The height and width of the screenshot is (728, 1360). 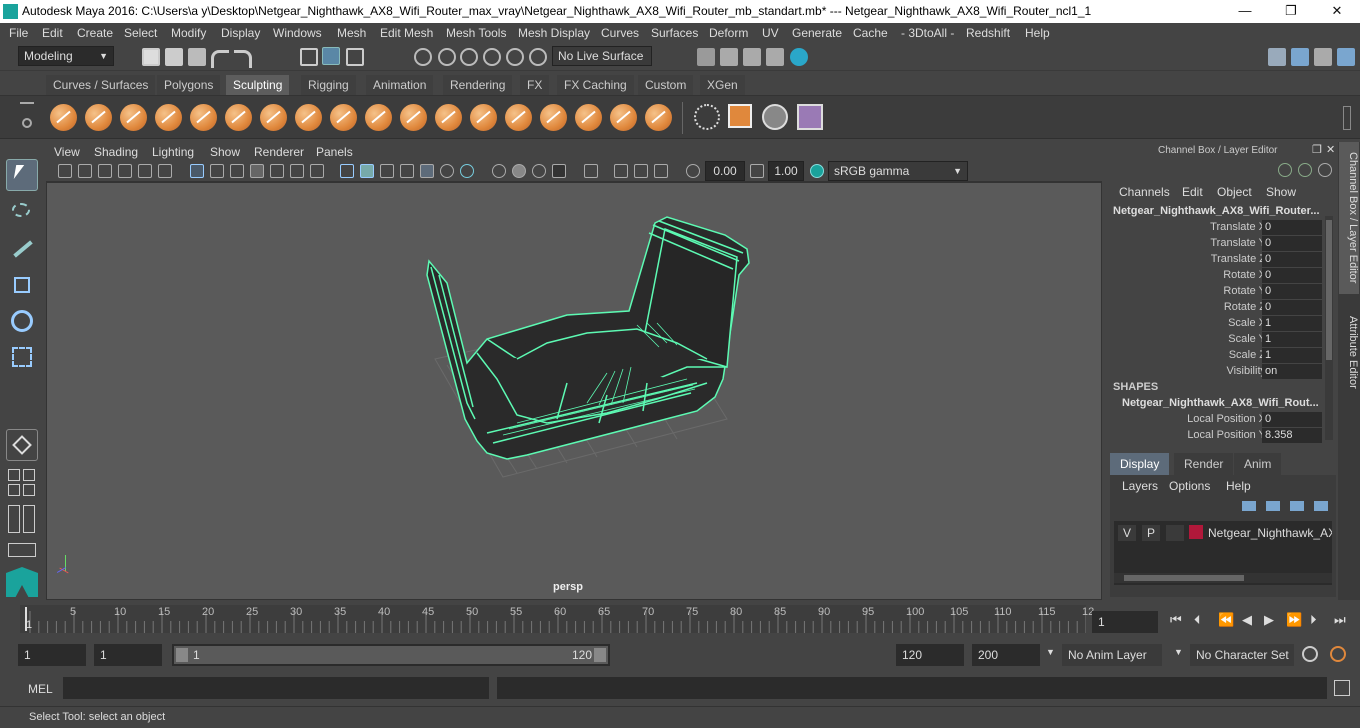 What do you see at coordinates (1313, 620) in the screenshot?
I see `step-forward-frame-icon: ⏵` at bounding box center [1313, 620].